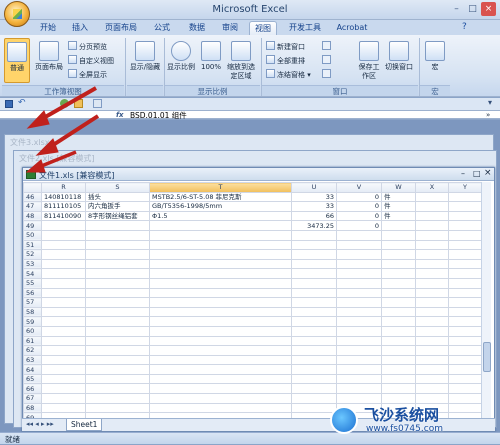 The width and height of the screenshot is (500, 445). What do you see at coordinates (314, 216) in the screenshot?
I see `cell-u: 66` at bounding box center [314, 216].